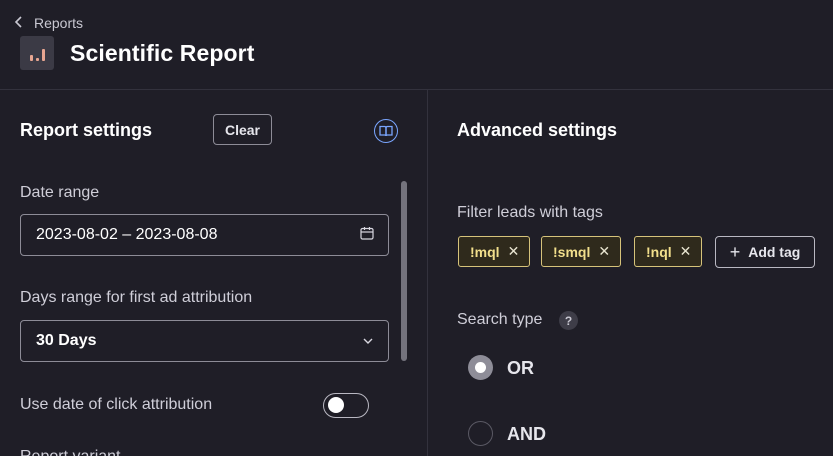  What do you see at coordinates (427, 273) in the screenshot?
I see `column-divider` at bounding box center [427, 273].